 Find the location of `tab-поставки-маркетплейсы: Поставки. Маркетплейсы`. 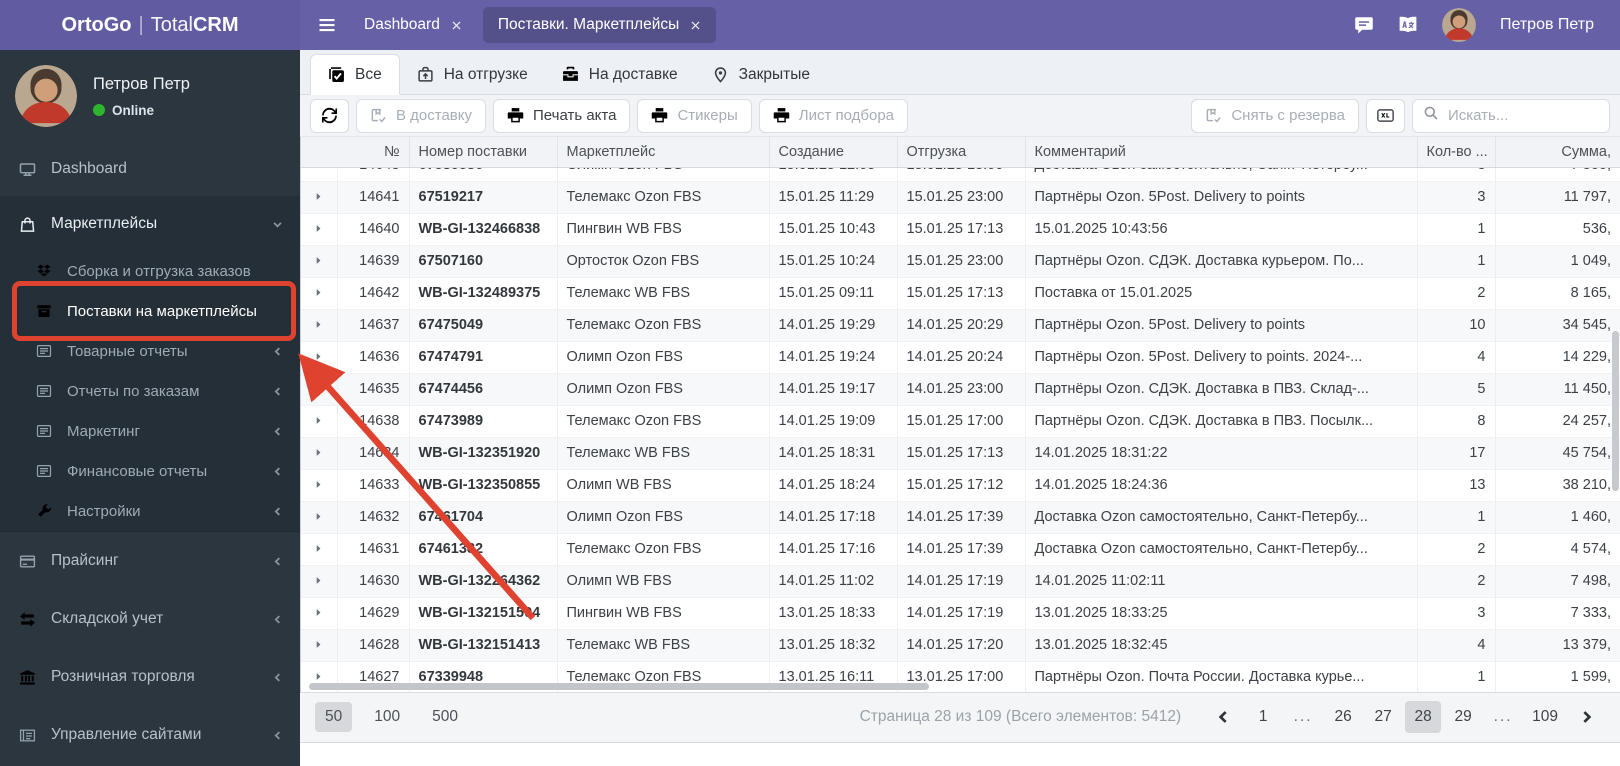

tab-поставки-маркетплейсы: Поставки. Маркетплейсы is located at coordinates (599, 25).